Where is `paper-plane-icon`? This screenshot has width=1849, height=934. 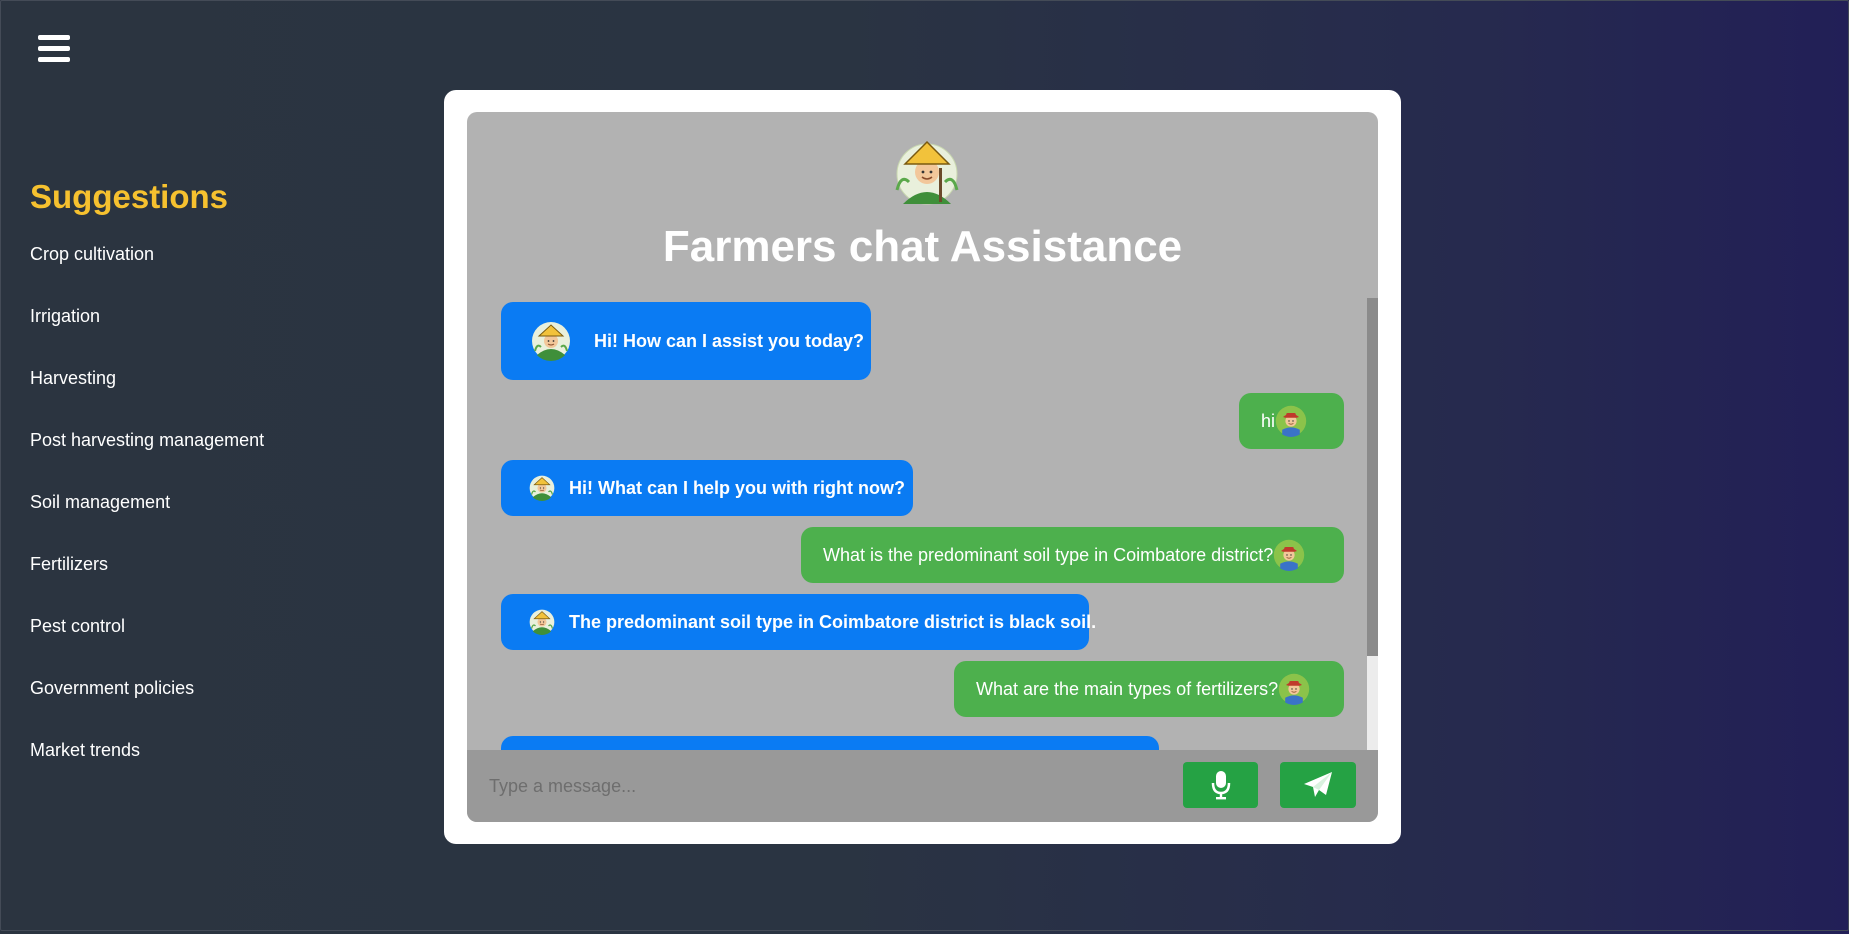 paper-plane-icon is located at coordinates (1318, 784).